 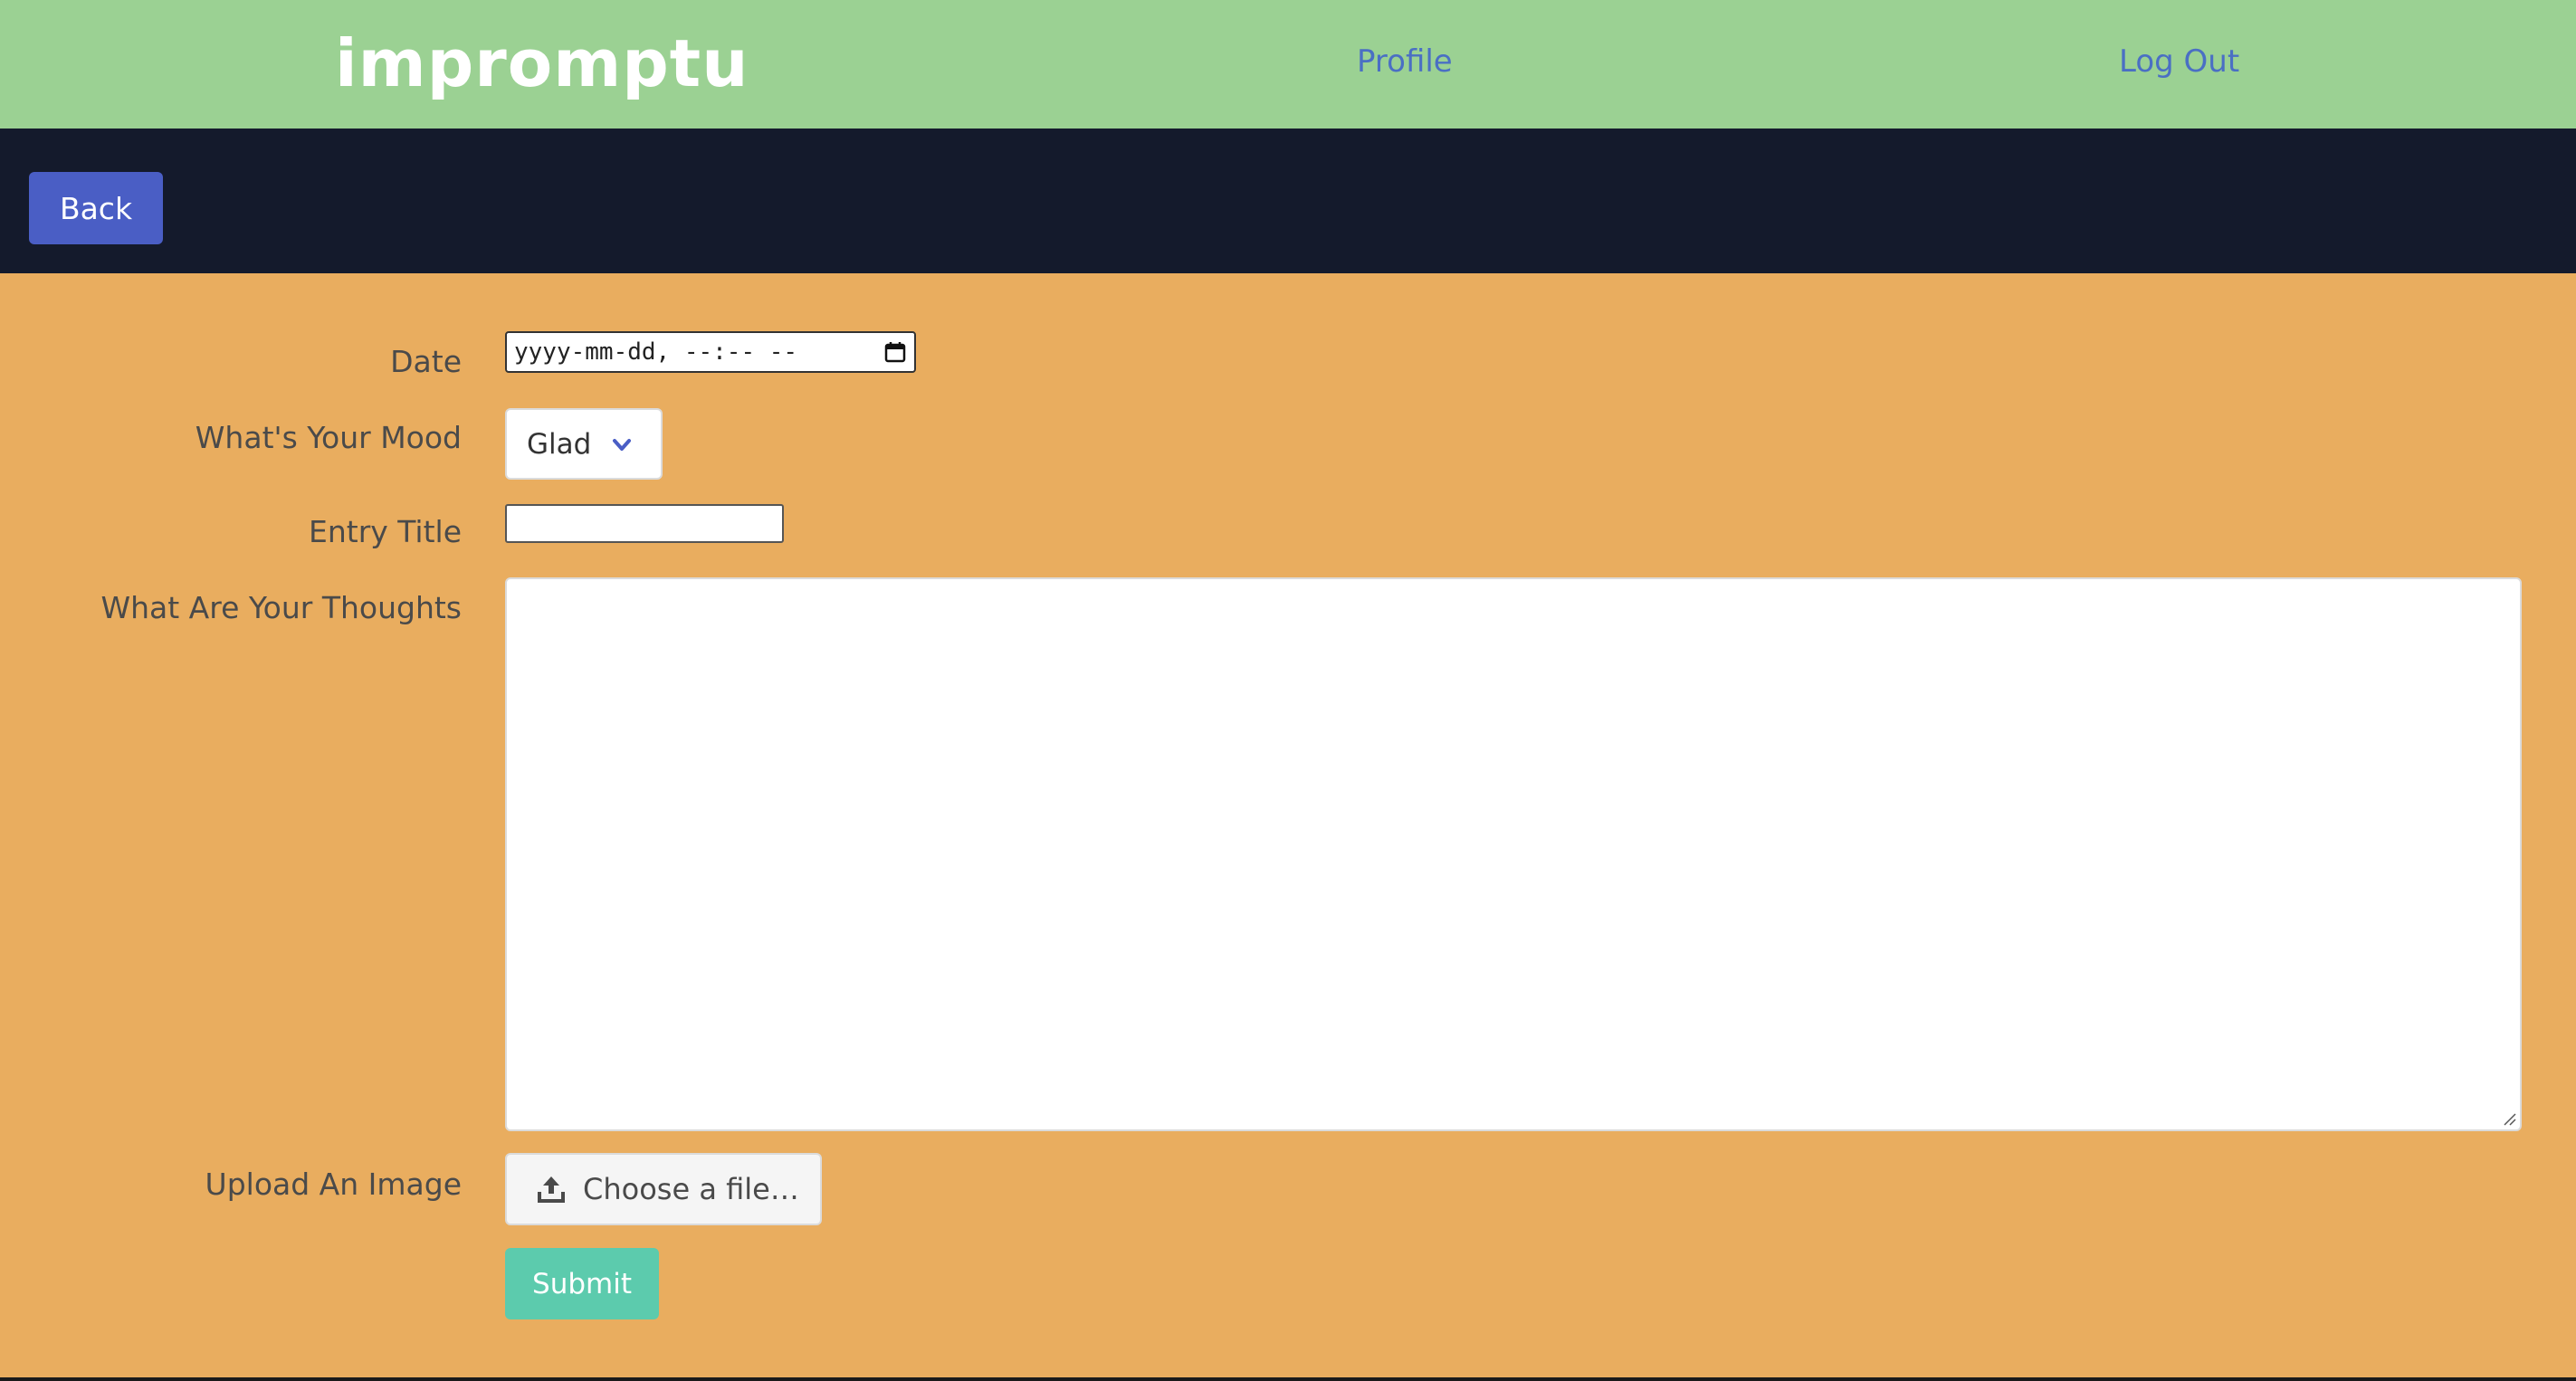 I want to click on back-button: Back, so click(x=96, y=208).